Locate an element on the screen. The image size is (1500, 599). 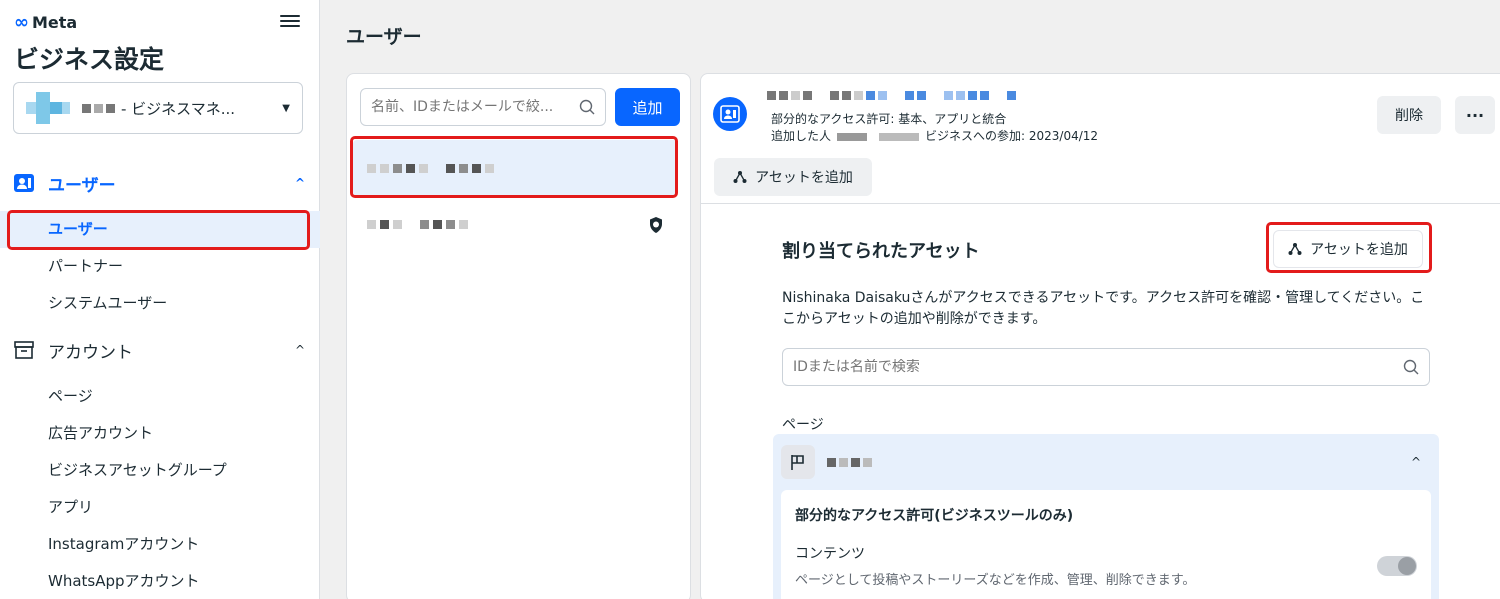
highlight-box-user-row is located at coordinates (514, 167).